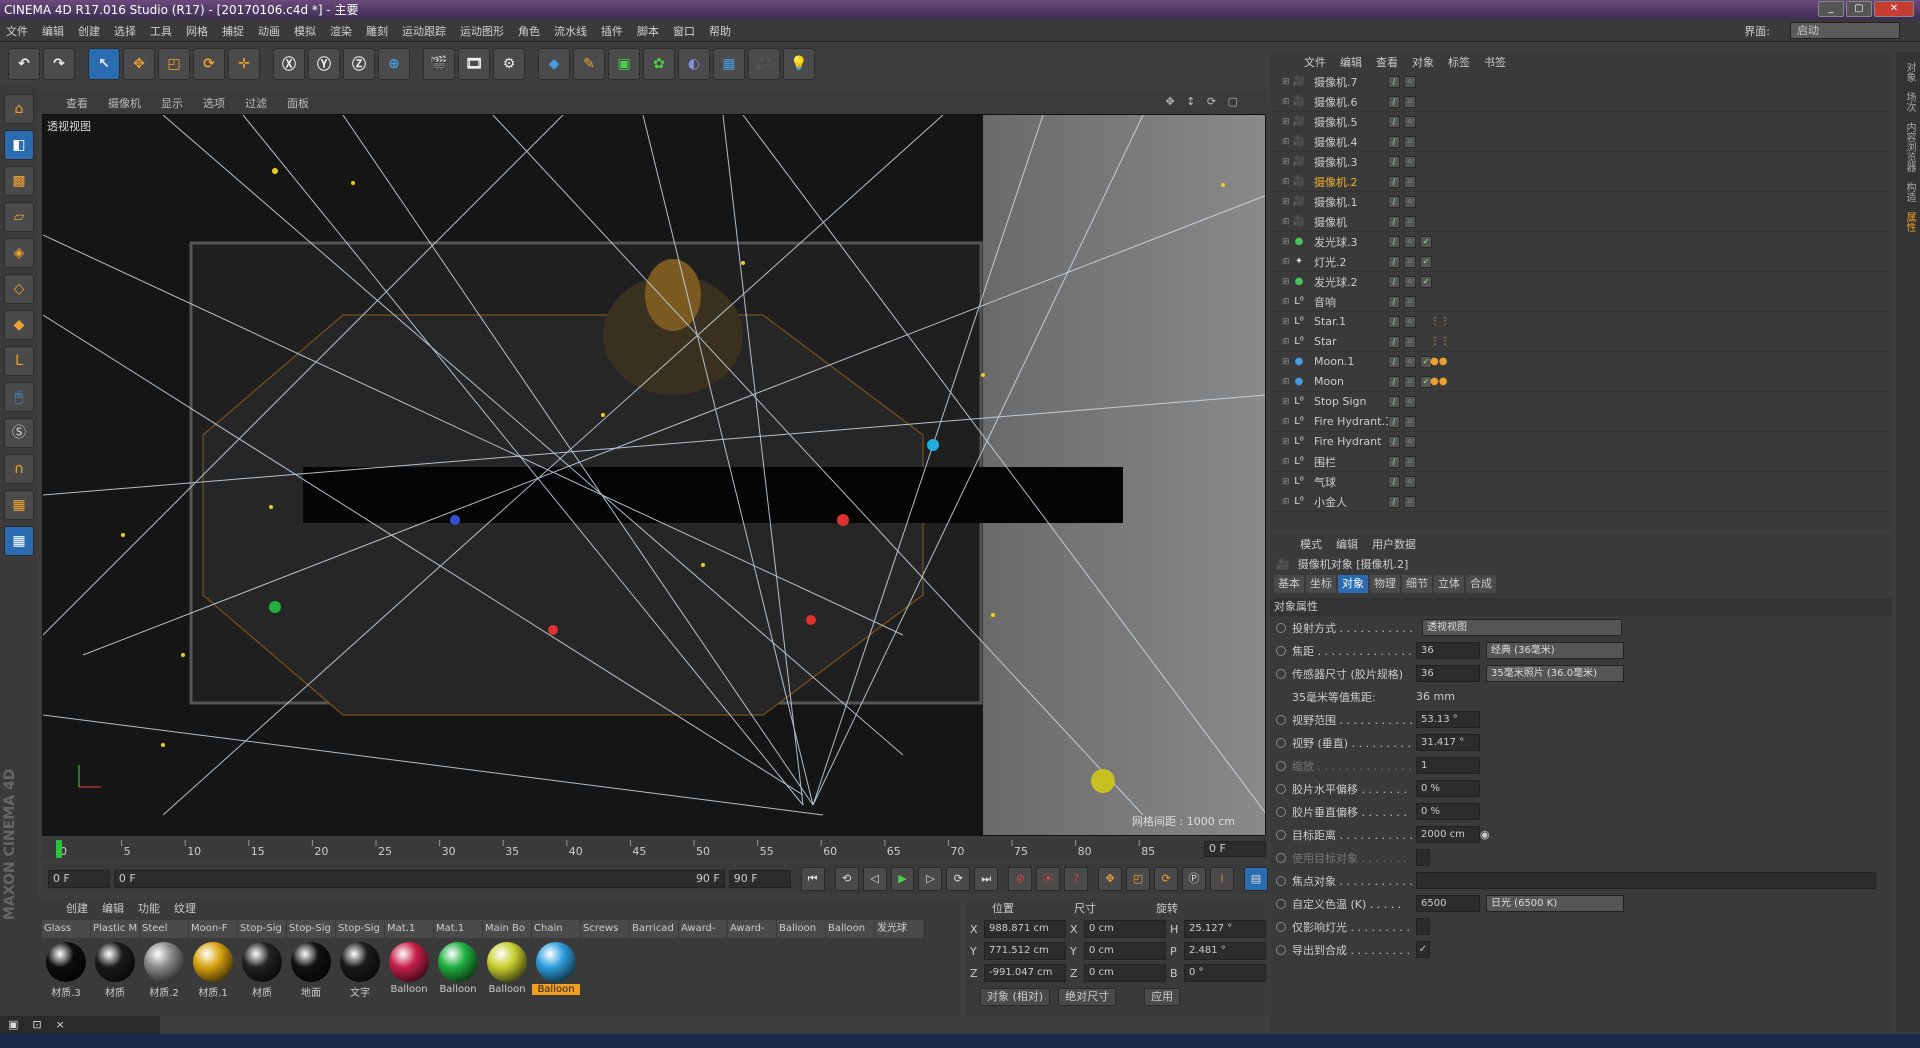  I want to click on key-position-icon: ✥, so click(1110, 879).